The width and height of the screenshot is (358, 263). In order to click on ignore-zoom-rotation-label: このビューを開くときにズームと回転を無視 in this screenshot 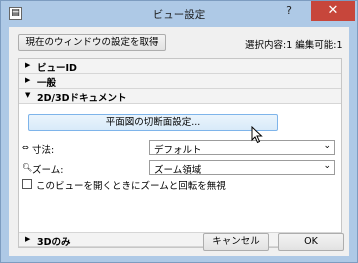, I will do `click(131, 186)`.